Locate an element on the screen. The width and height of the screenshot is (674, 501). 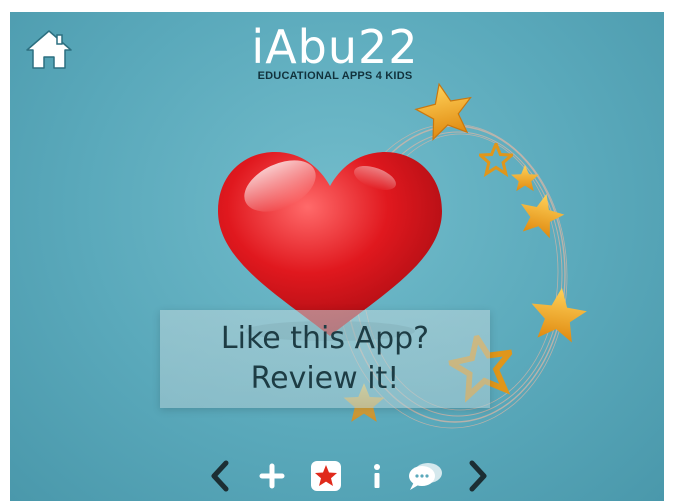
info-button is located at coordinates (377, 476).